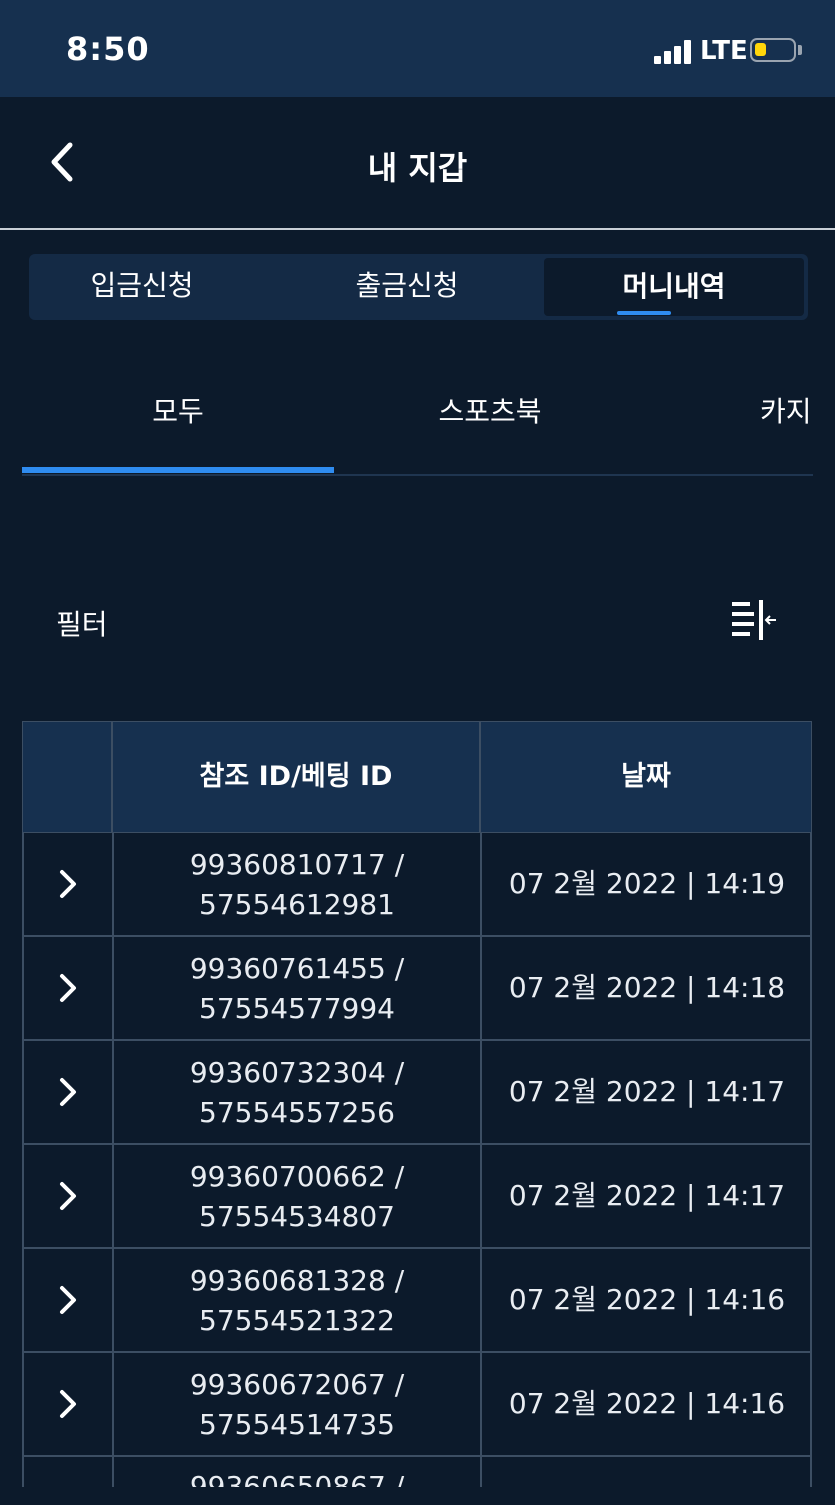  Describe the element at coordinates (297, 1072) in the screenshot. I see `ref-id: 99360732304 /` at that location.